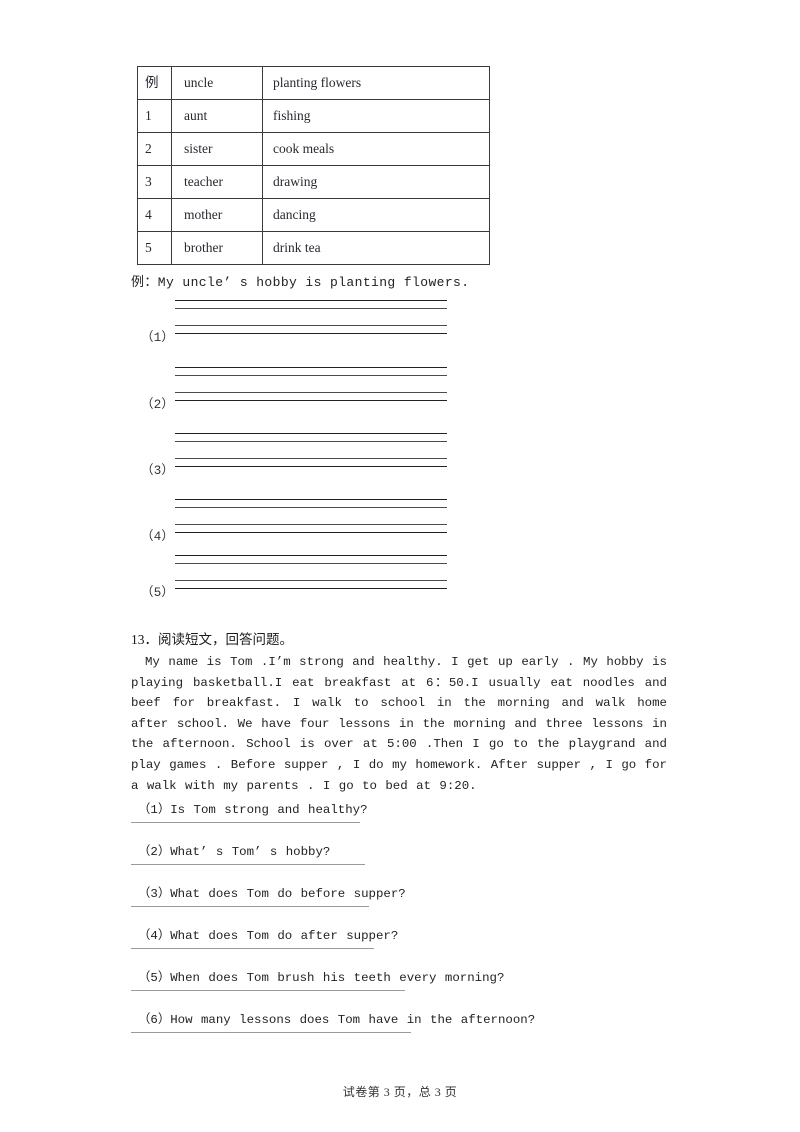  What do you see at coordinates (376, 116) in the screenshot?
I see `table-cell-hobby: fishing` at bounding box center [376, 116].